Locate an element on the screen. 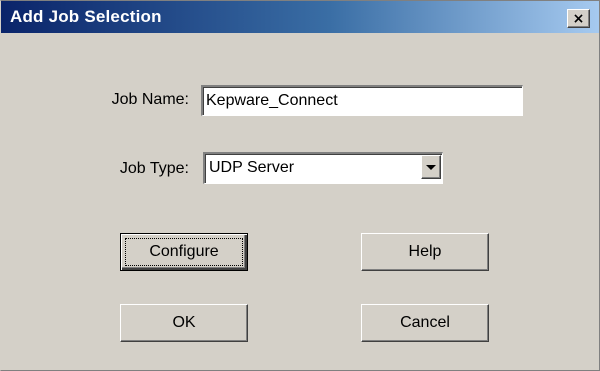  ok-button-label: OK is located at coordinates (184, 322).